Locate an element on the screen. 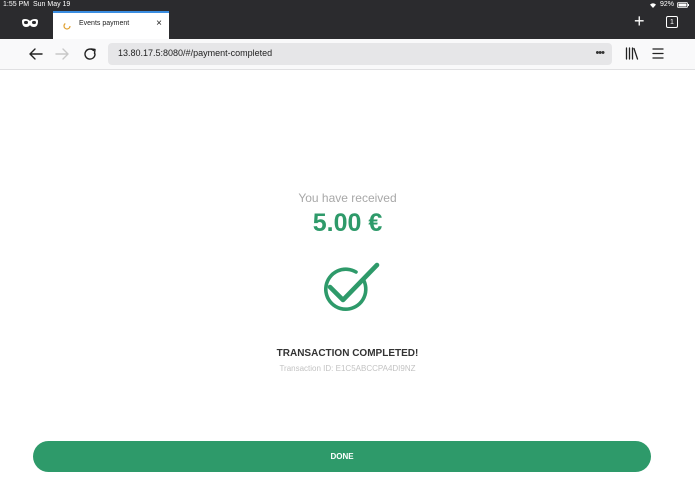 The width and height of the screenshot is (695, 494). page-actions-ellipsis-icon: ••• is located at coordinates (600, 53).